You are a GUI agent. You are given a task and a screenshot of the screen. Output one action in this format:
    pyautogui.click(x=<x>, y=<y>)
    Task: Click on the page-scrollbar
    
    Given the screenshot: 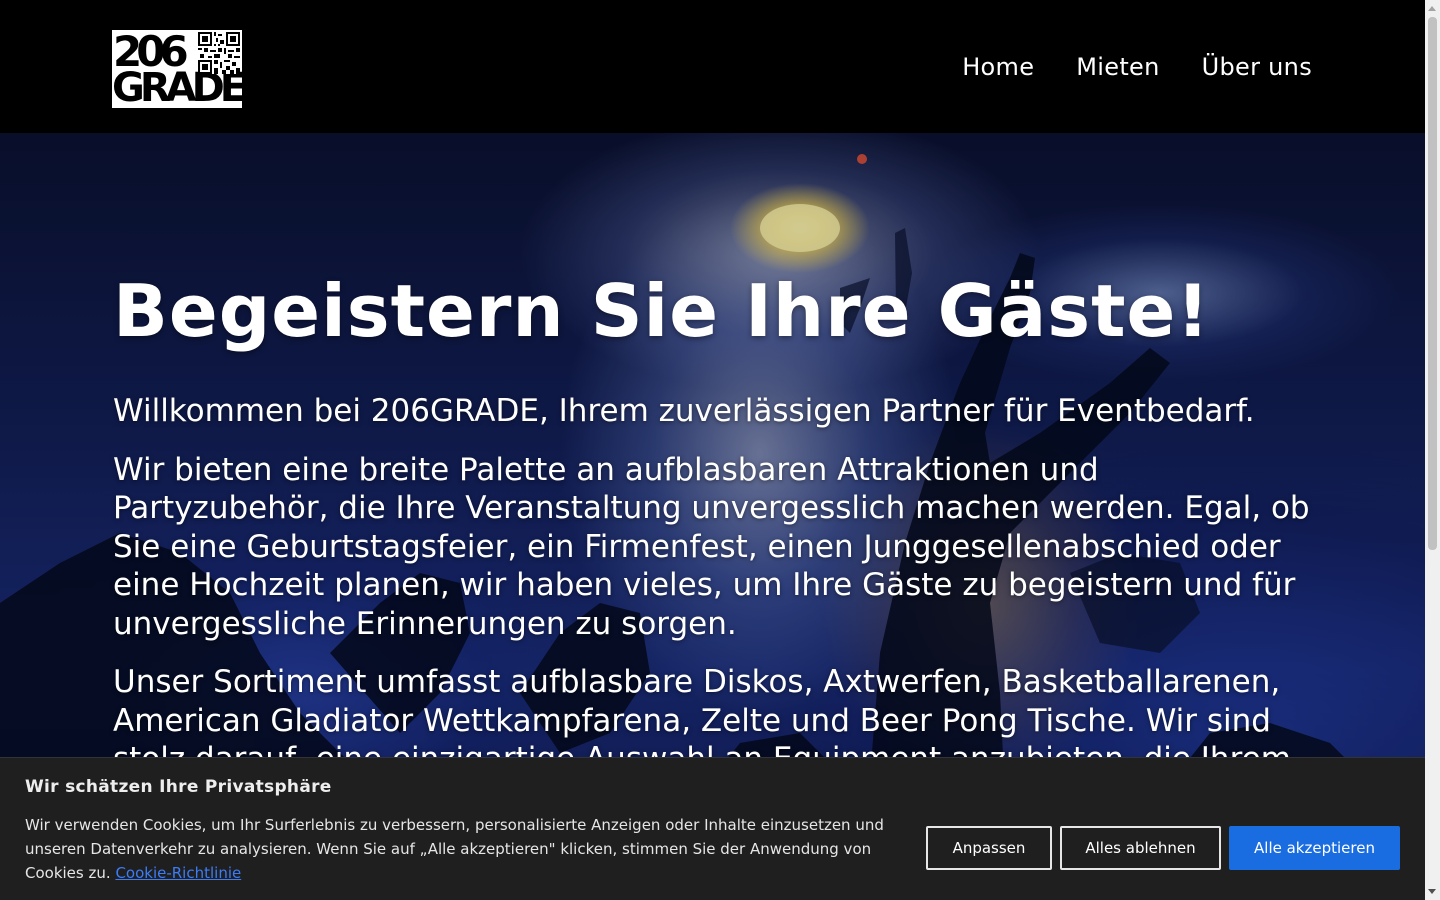 What is the action you would take?
    pyautogui.click(x=1432, y=450)
    